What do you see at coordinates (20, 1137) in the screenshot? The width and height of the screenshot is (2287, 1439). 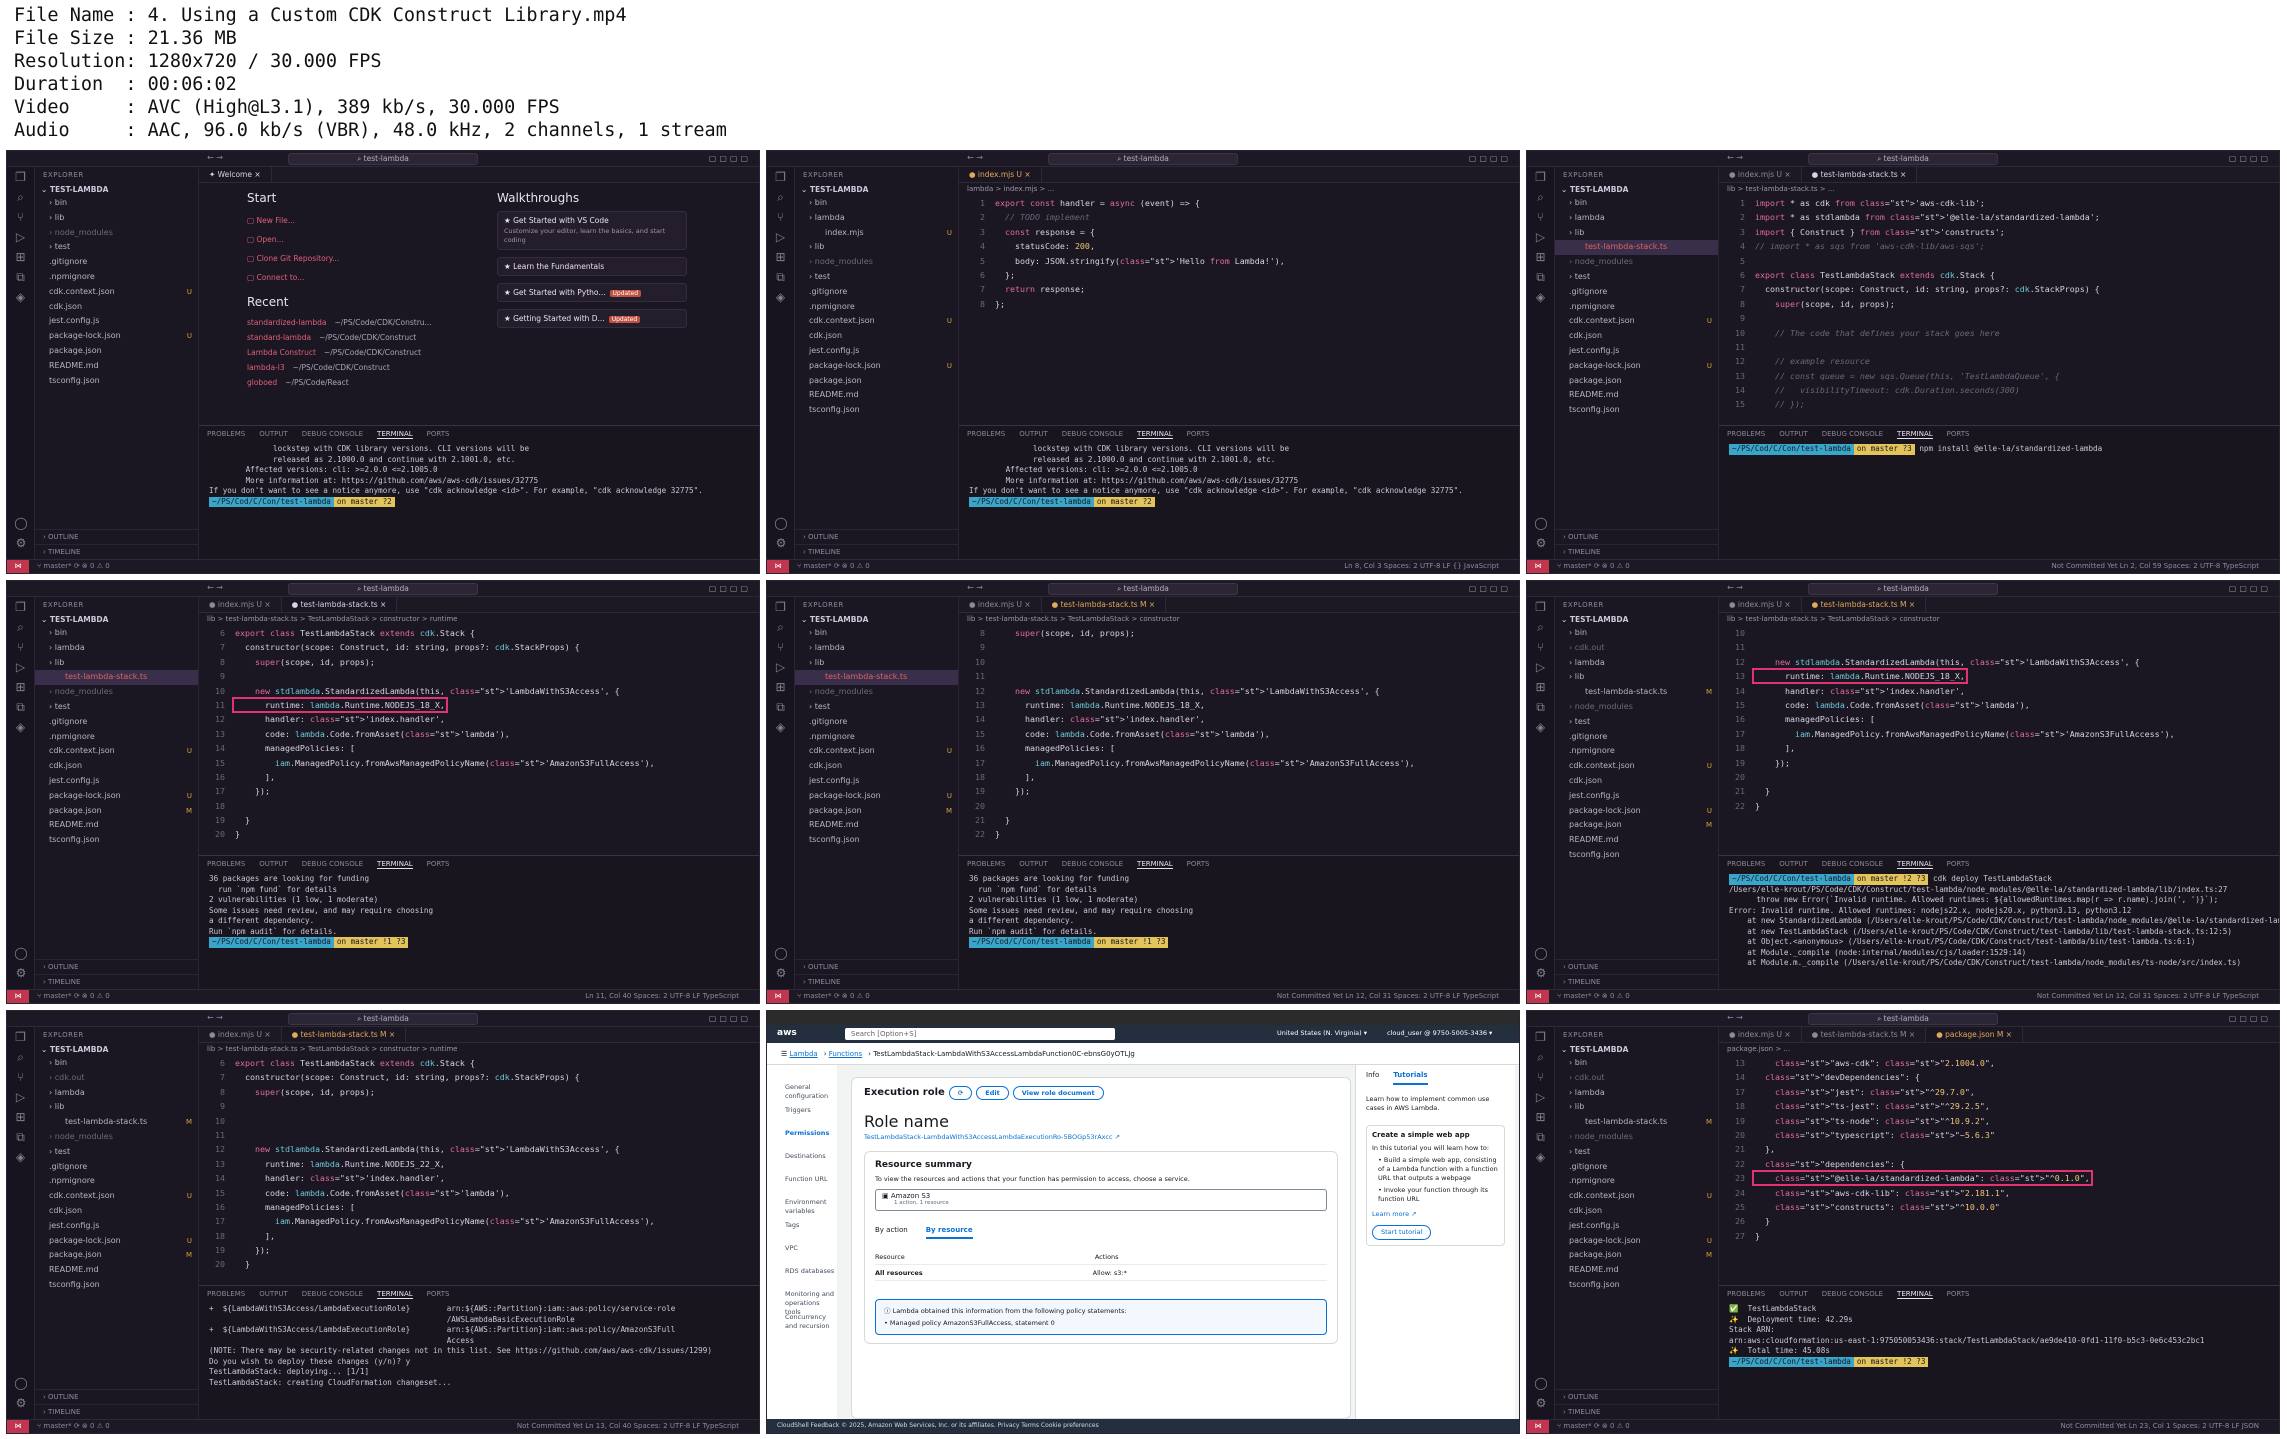 I see `remote-icon: ⧉` at bounding box center [20, 1137].